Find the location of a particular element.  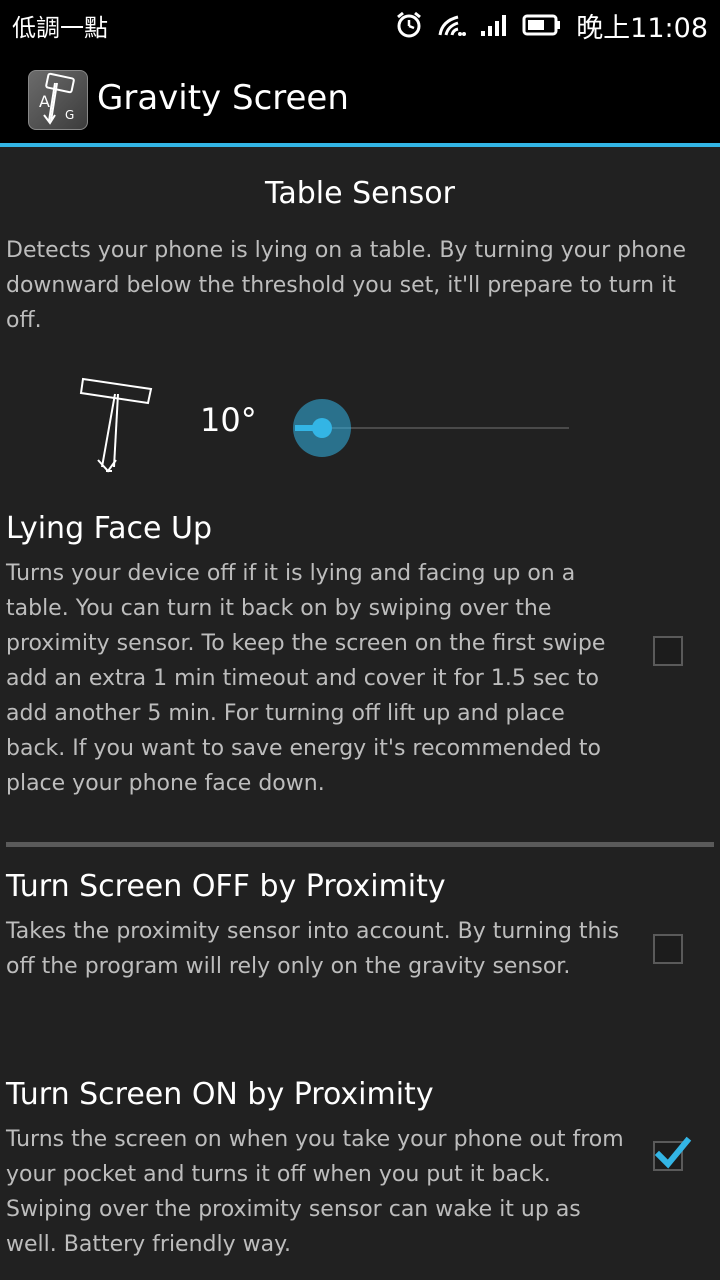

checkmark-icon is located at coordinates (673, 1152).